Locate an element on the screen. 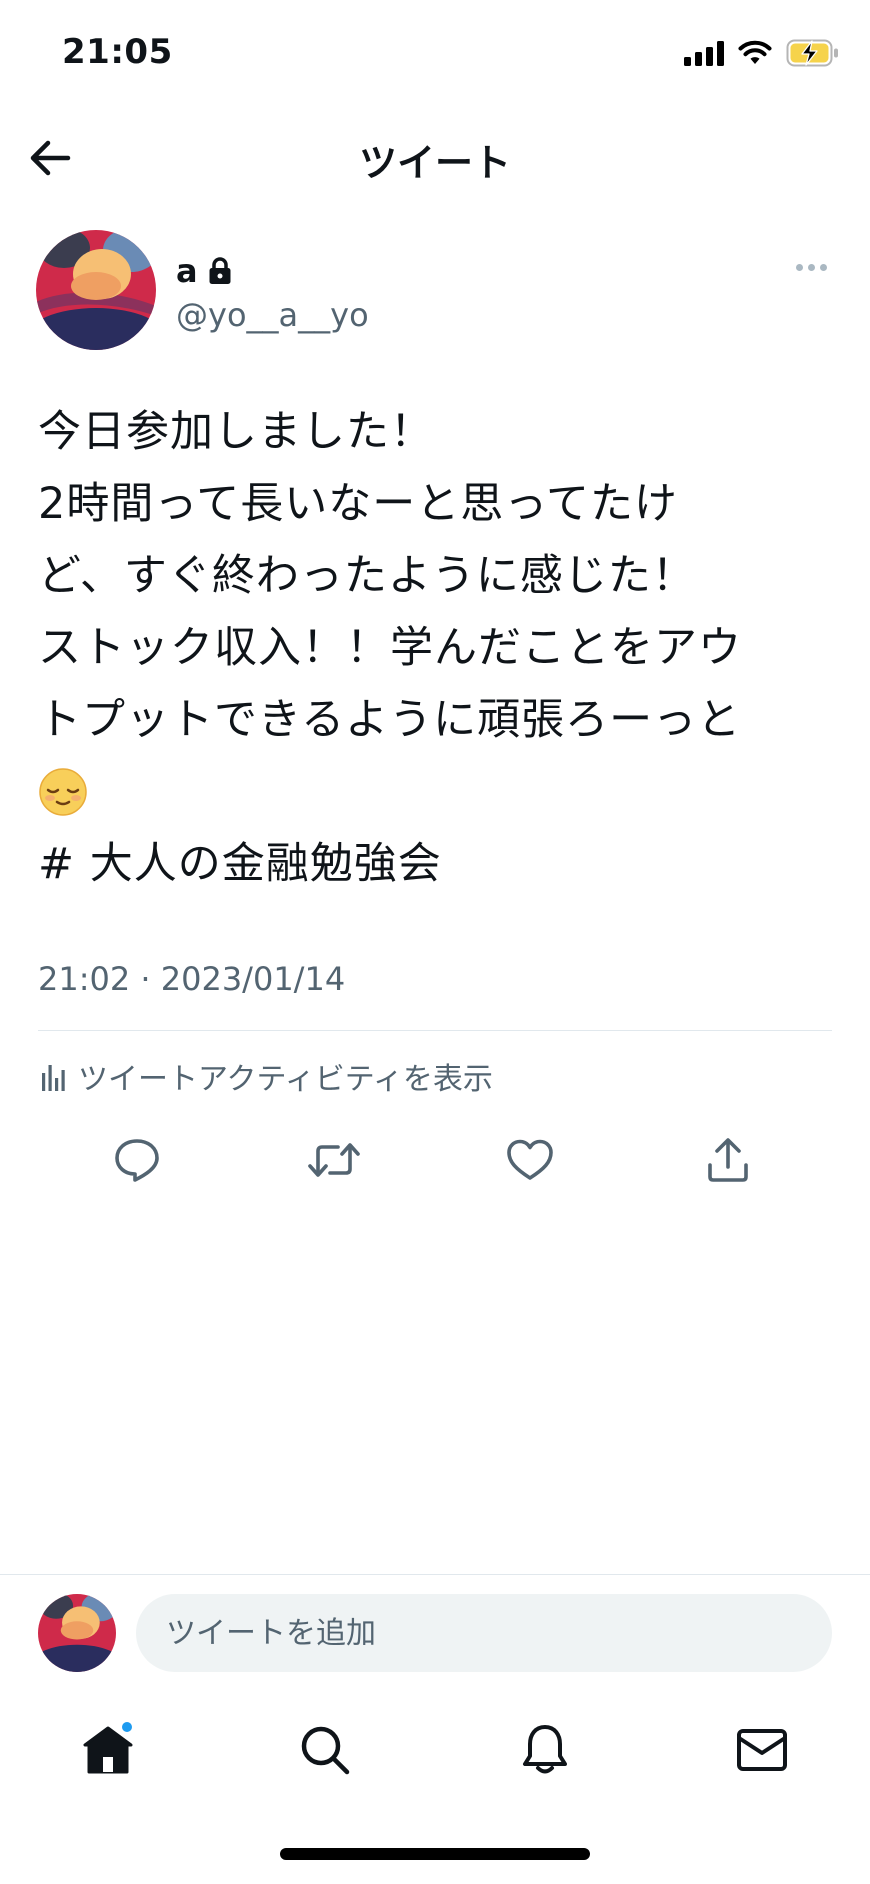 The image size is (870, 1884). author-avatar is located at coordinates (96, 290).